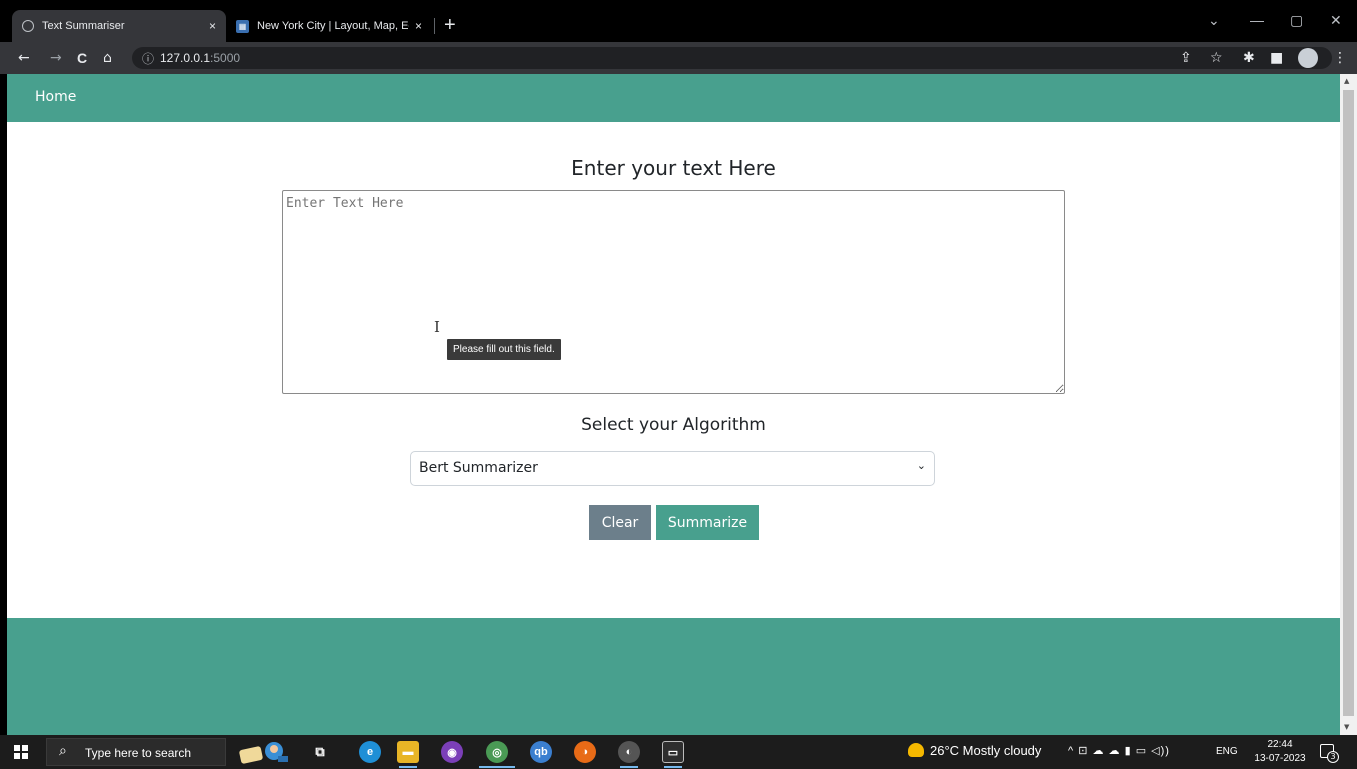  I want to click on site-info-icon: ⓘ, so click(148, 58).